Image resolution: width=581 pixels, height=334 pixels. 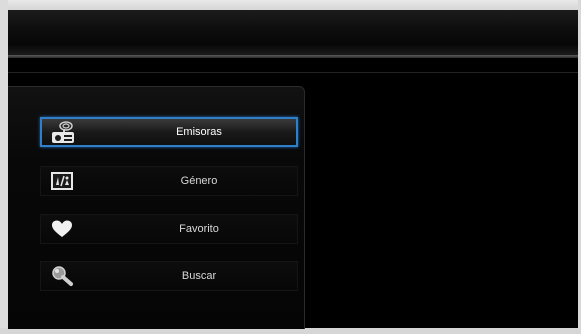 I want to click on header-divider, so click(x=293, y=56).